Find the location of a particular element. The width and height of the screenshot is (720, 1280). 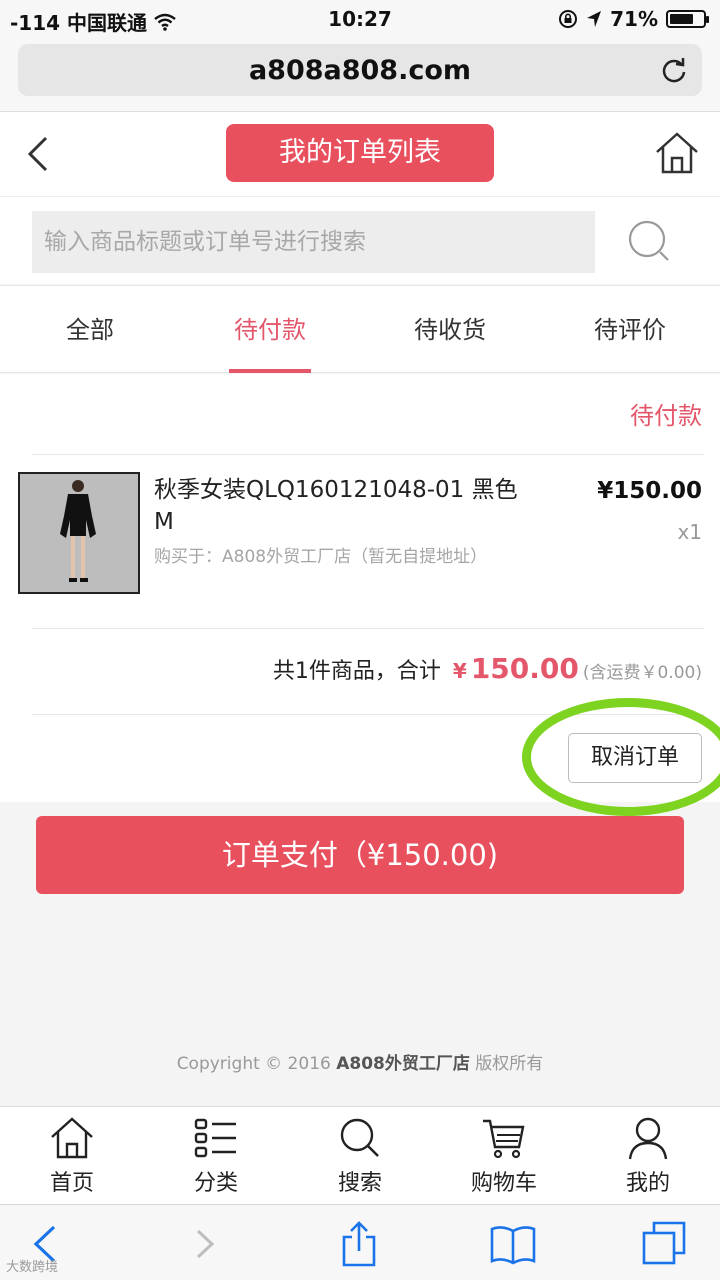

battery-percent: 71% is located at coordinates (634, 19).